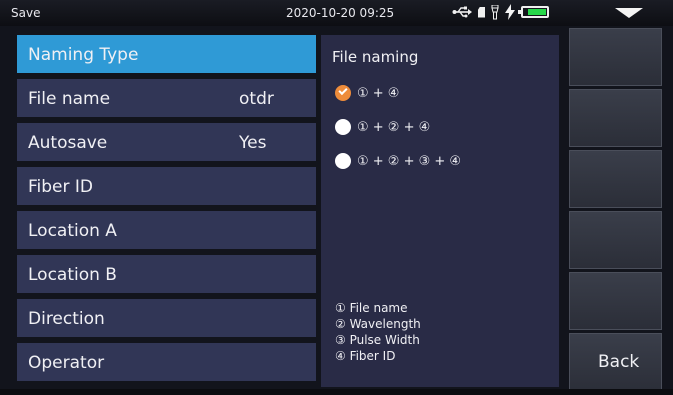 This screenshot has width=673, height=395. Describe the element at coordinates (69, 99) in the screenshot. I see `item-label: File name` at that location.